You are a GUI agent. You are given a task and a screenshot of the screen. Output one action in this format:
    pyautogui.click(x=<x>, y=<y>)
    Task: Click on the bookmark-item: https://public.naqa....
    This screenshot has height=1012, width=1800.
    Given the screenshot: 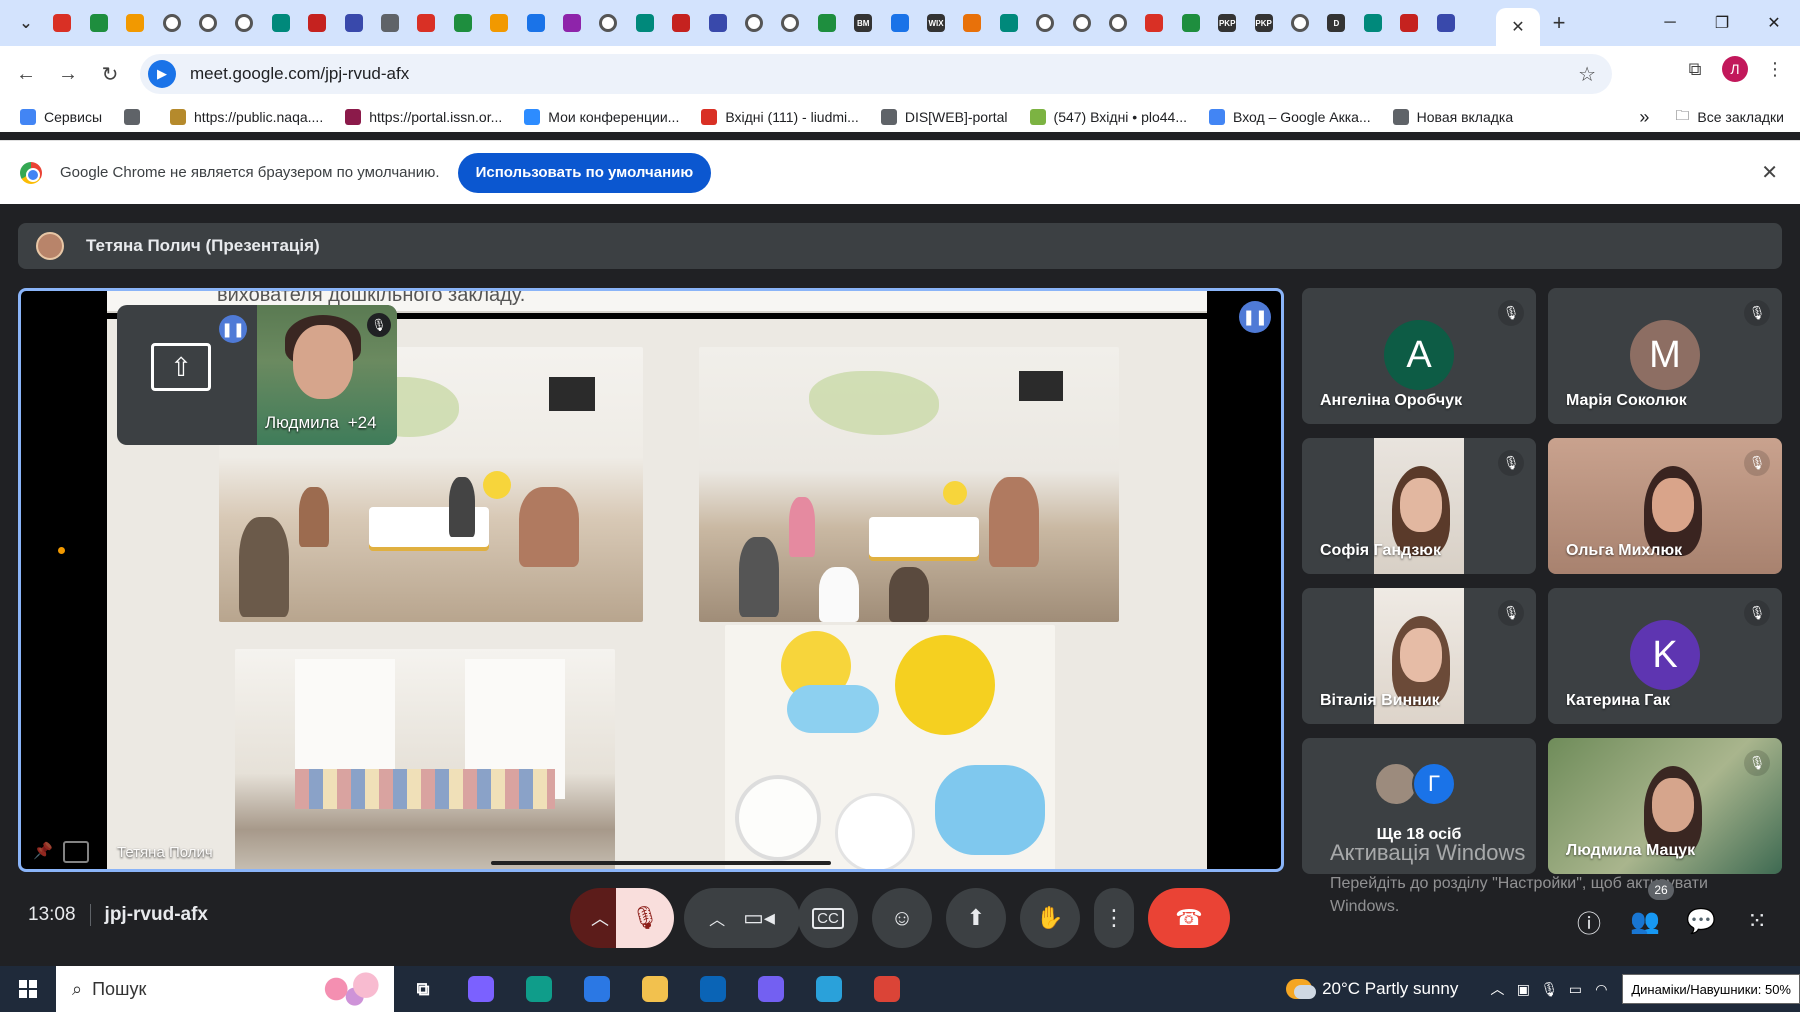 What is the action you would take?
    pyautogui.click(x=246, y=117)
    